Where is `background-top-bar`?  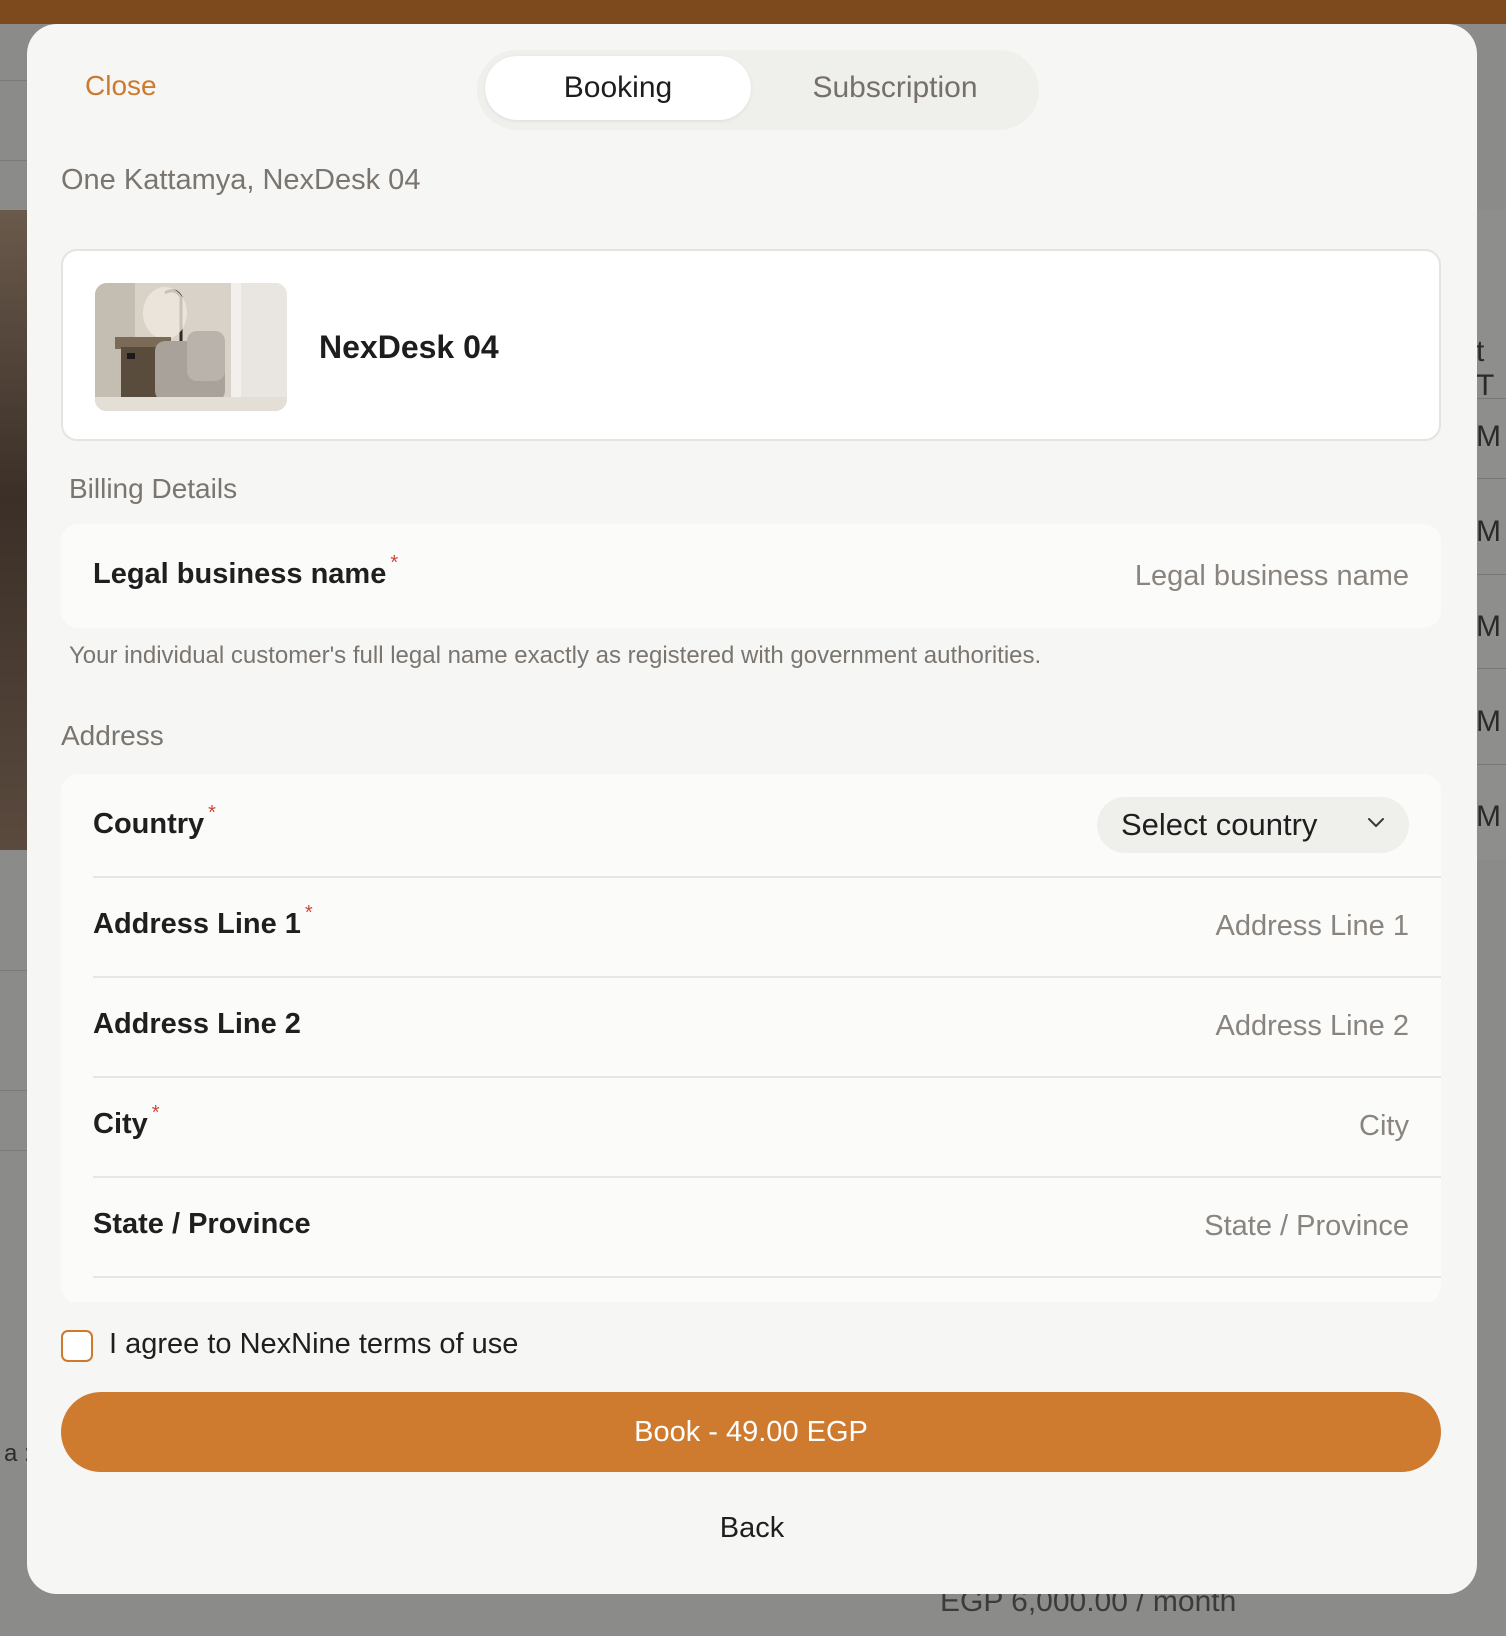 background-top-bar is located at coordinates (753, 12).